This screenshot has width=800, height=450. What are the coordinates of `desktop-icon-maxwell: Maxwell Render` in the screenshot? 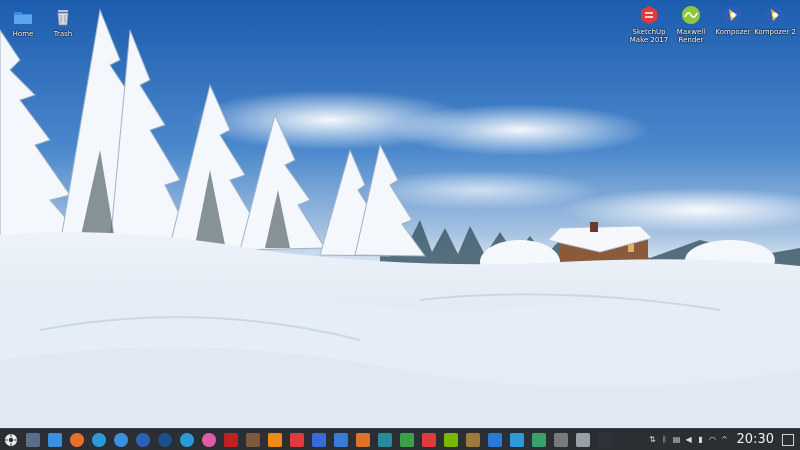 It's located at (691, 24).